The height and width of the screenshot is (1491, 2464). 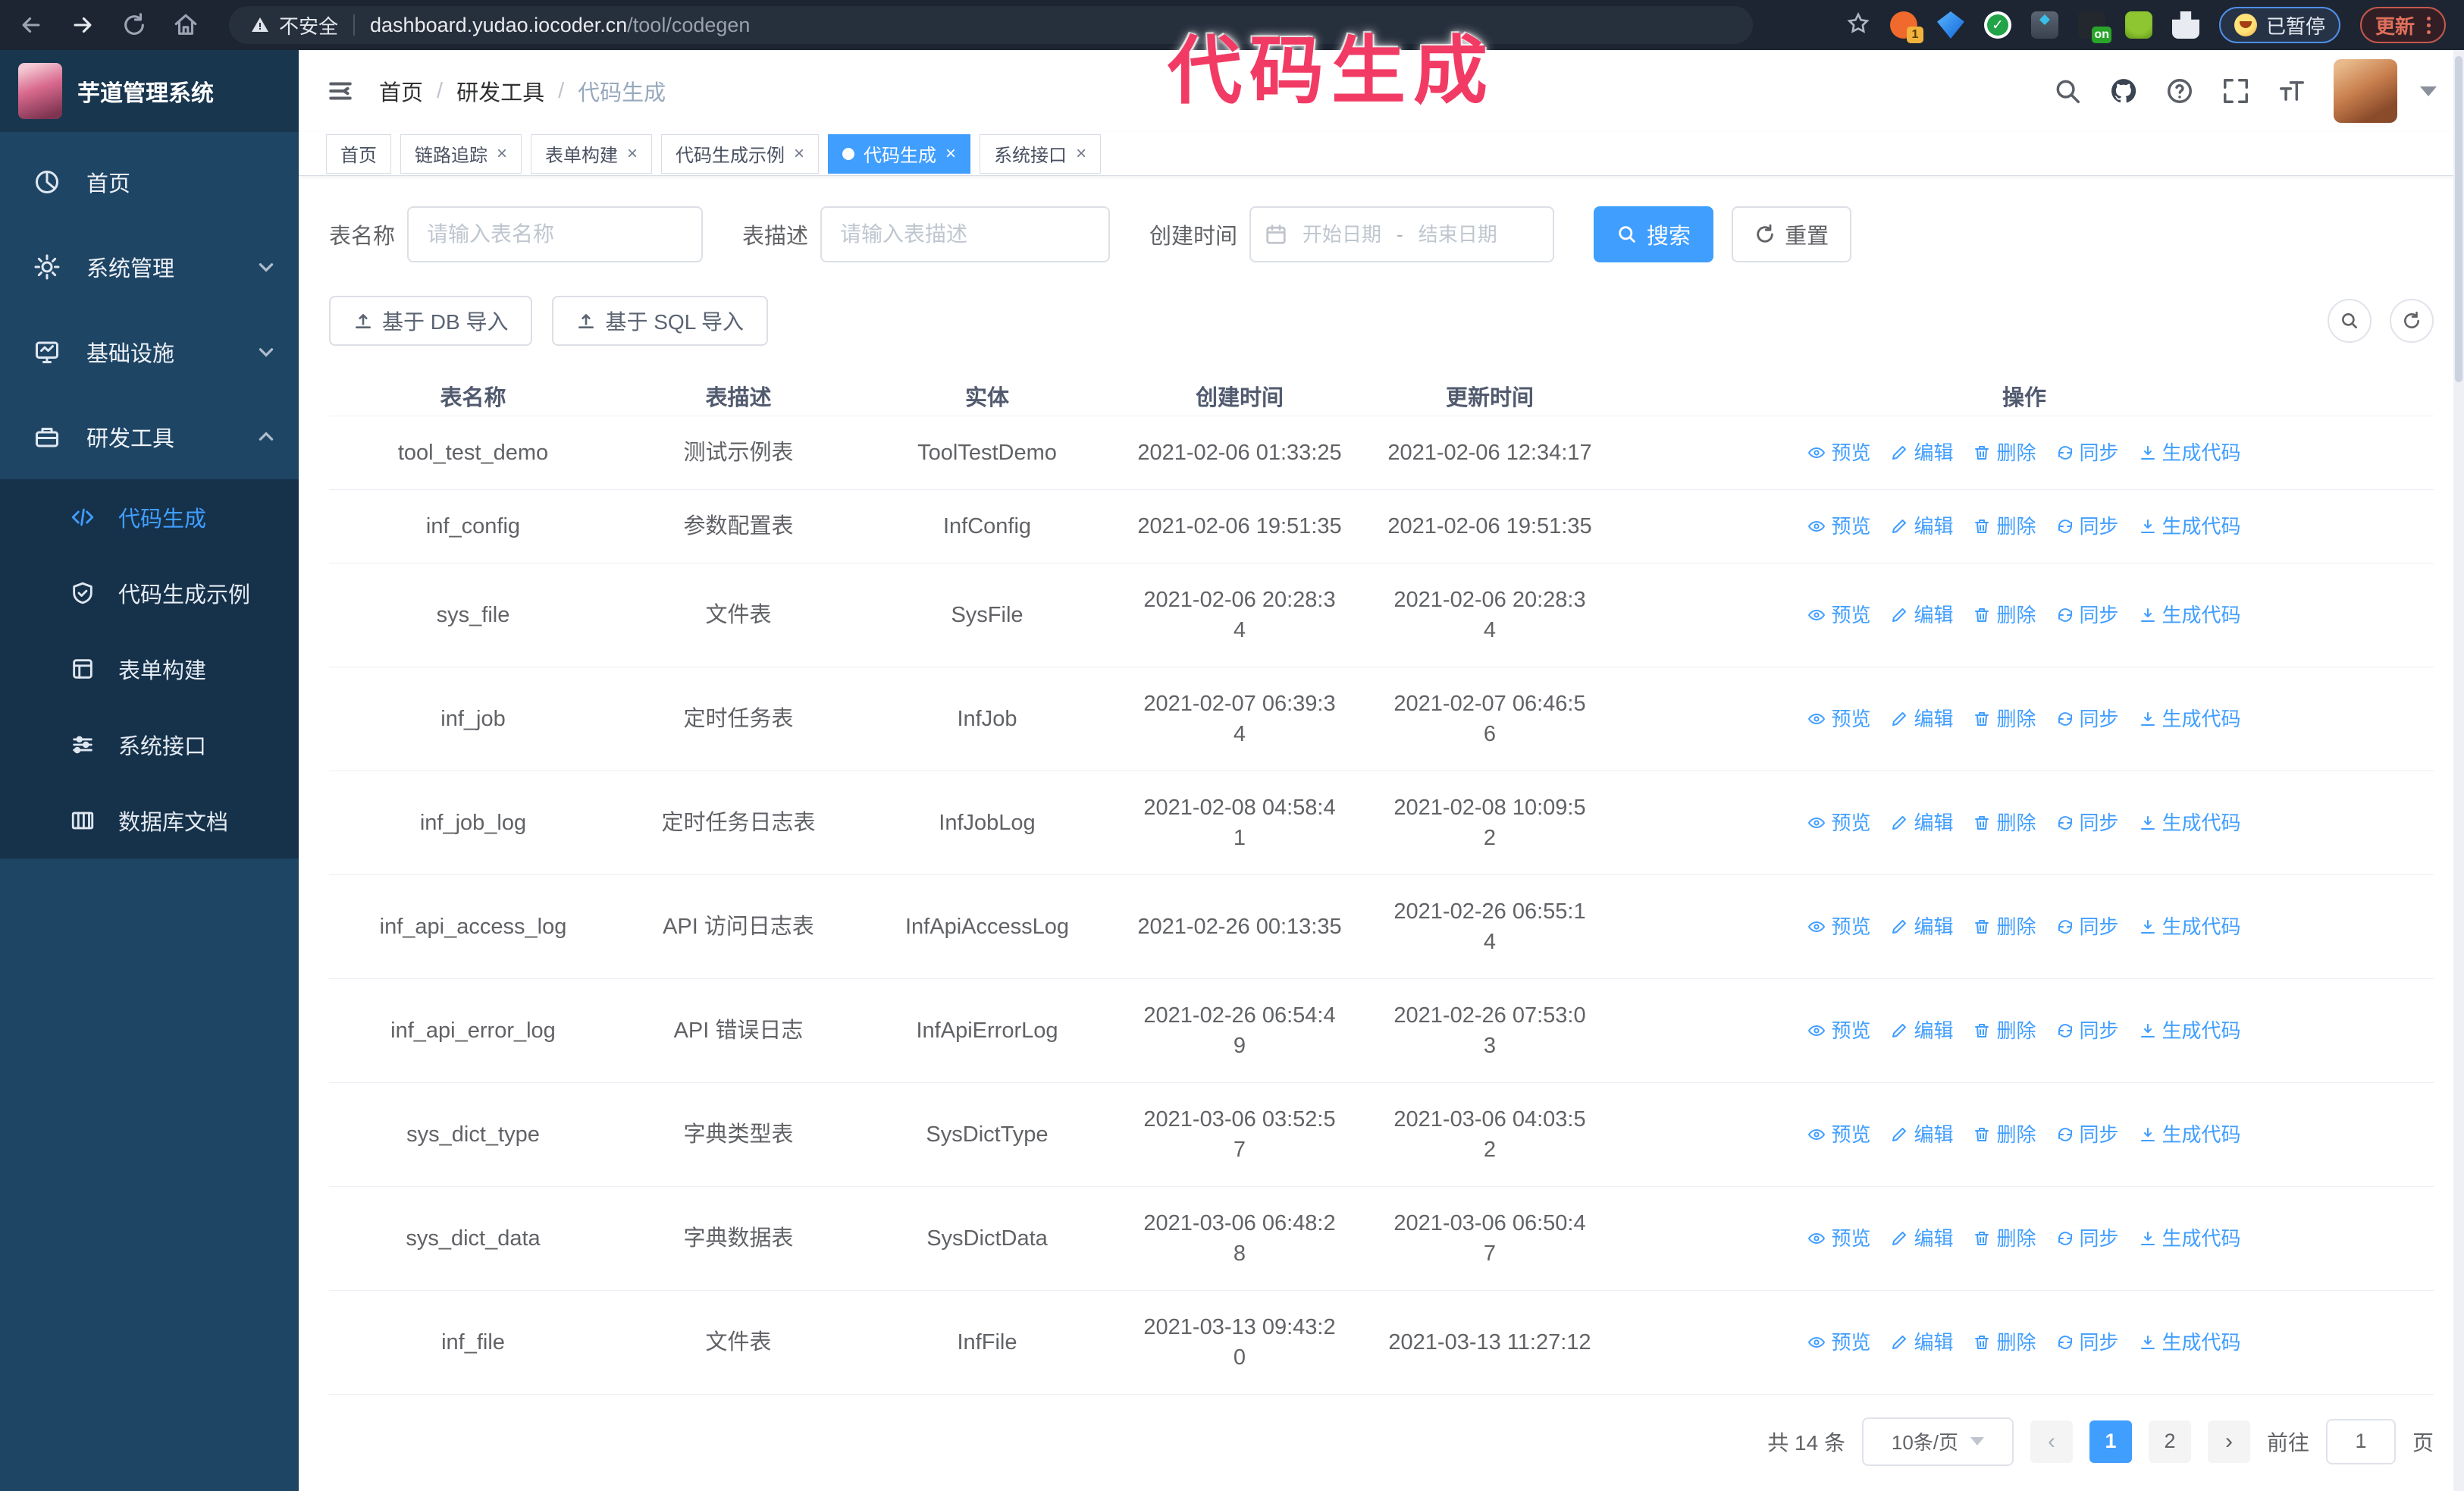 What do you see at coordinates (150, 182) in the screenshot?
I see `sidebar-item-home: 首页` at bounding box center [150, 182].